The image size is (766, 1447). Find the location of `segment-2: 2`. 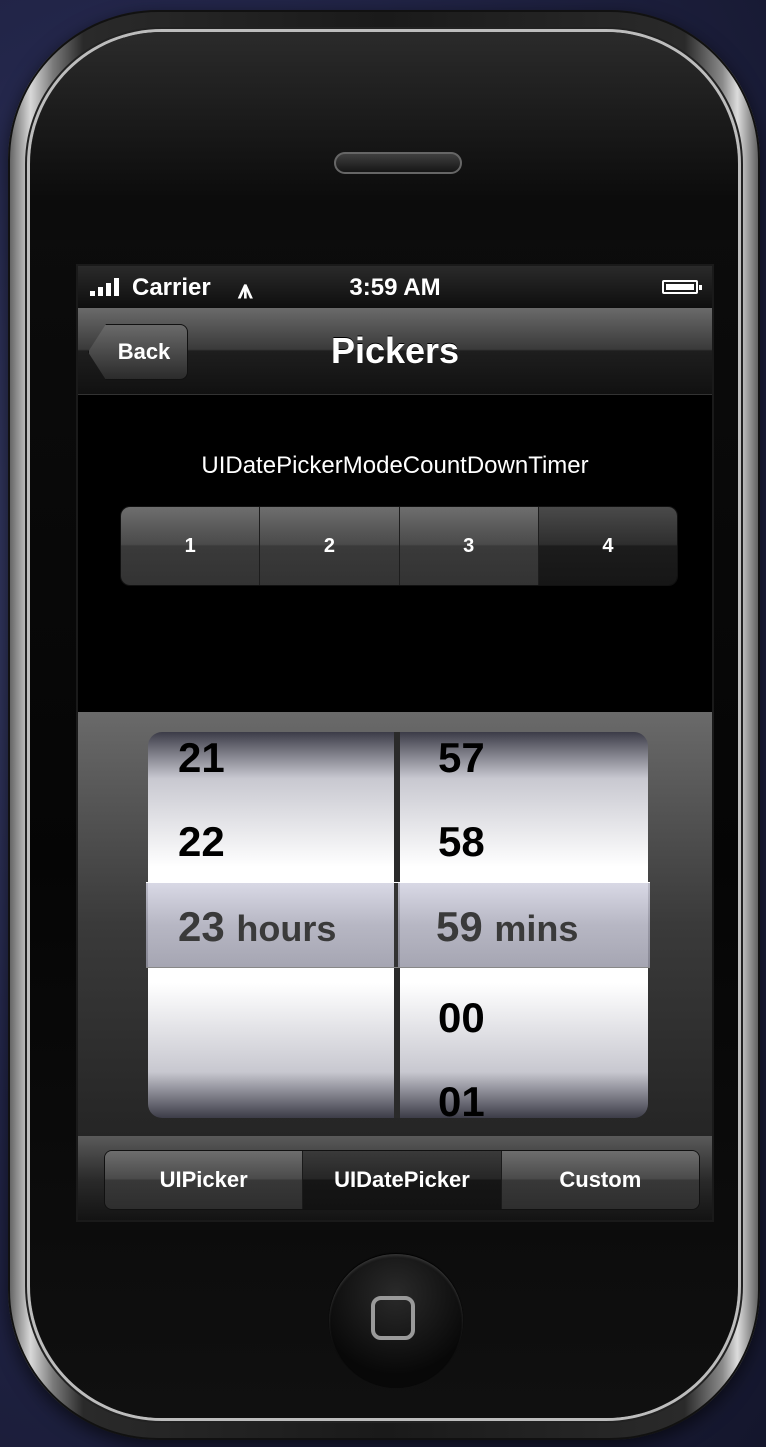

segment-2: 2 is located at coordinates (330, 546).